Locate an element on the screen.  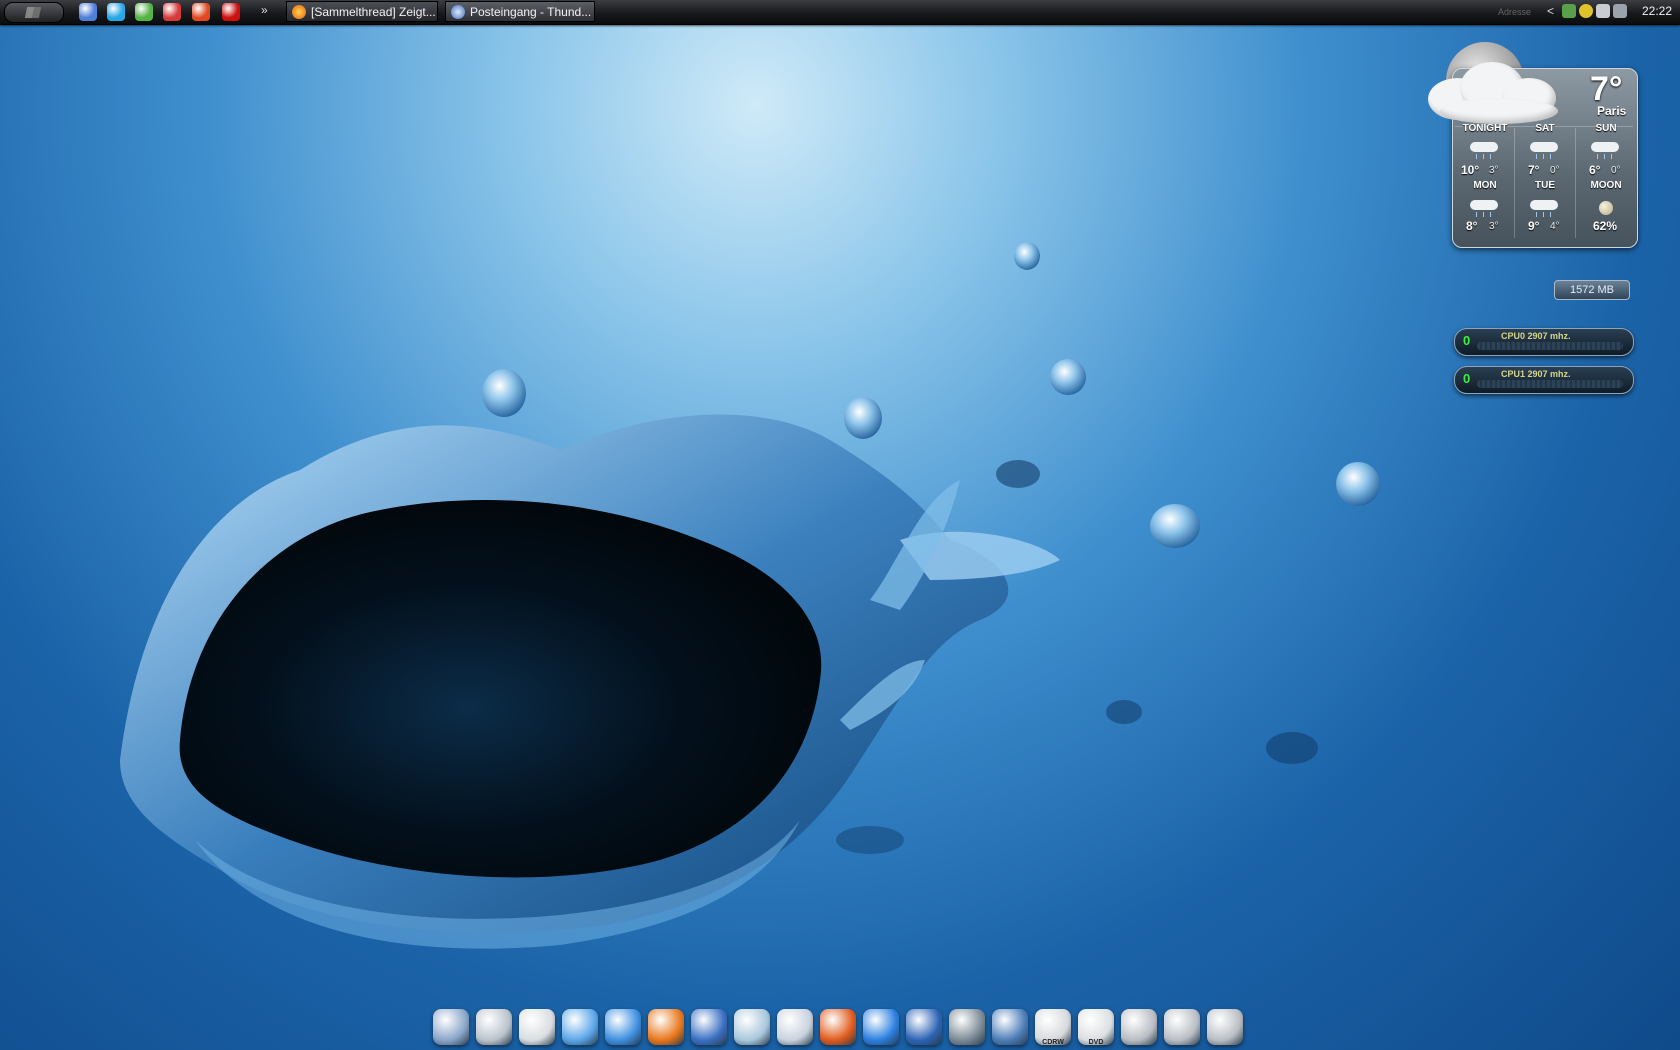
dock-item-printer is located at coordinates (537, 1027).